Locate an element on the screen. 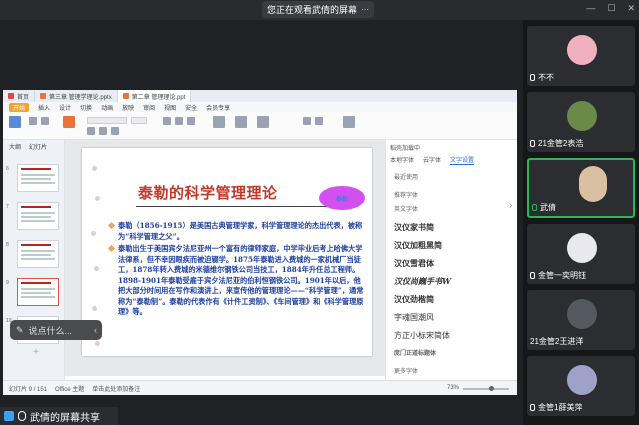 Image resolution: width=639 pixels, height=425 pixels. maximize-icon: ☐ is located at coordinates (611, 8).